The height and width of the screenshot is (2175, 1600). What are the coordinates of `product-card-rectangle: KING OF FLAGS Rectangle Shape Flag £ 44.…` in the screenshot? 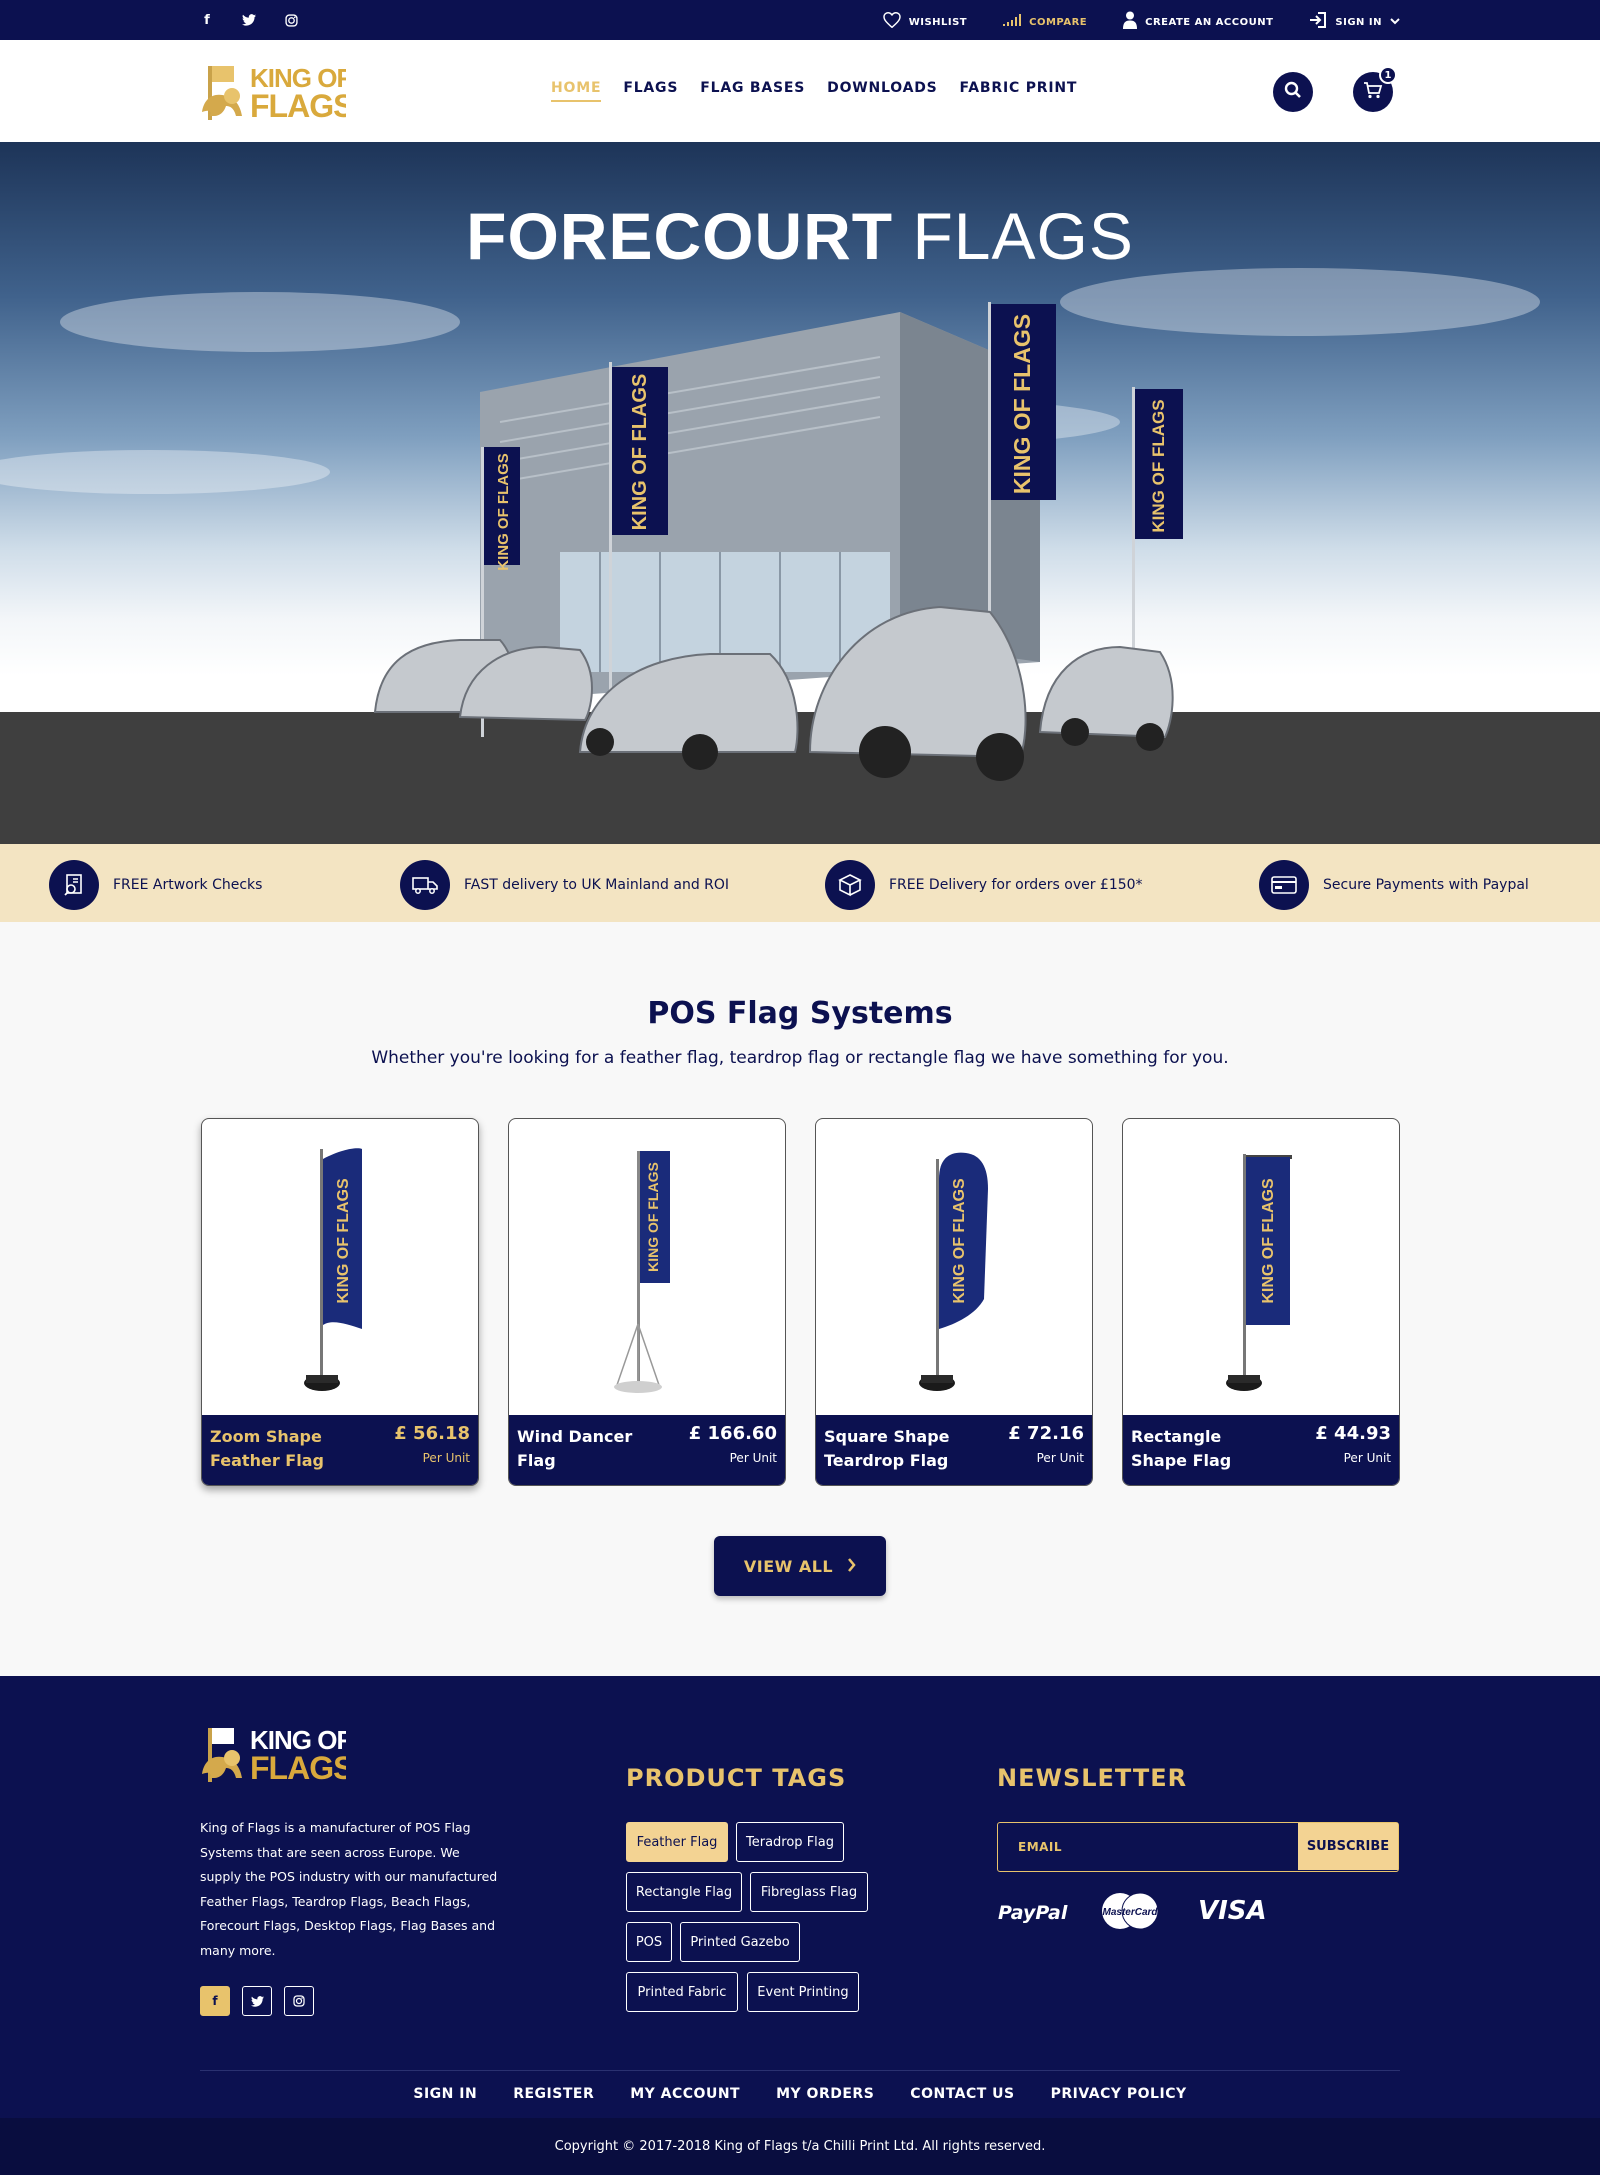 It's located at (1261, 1302).